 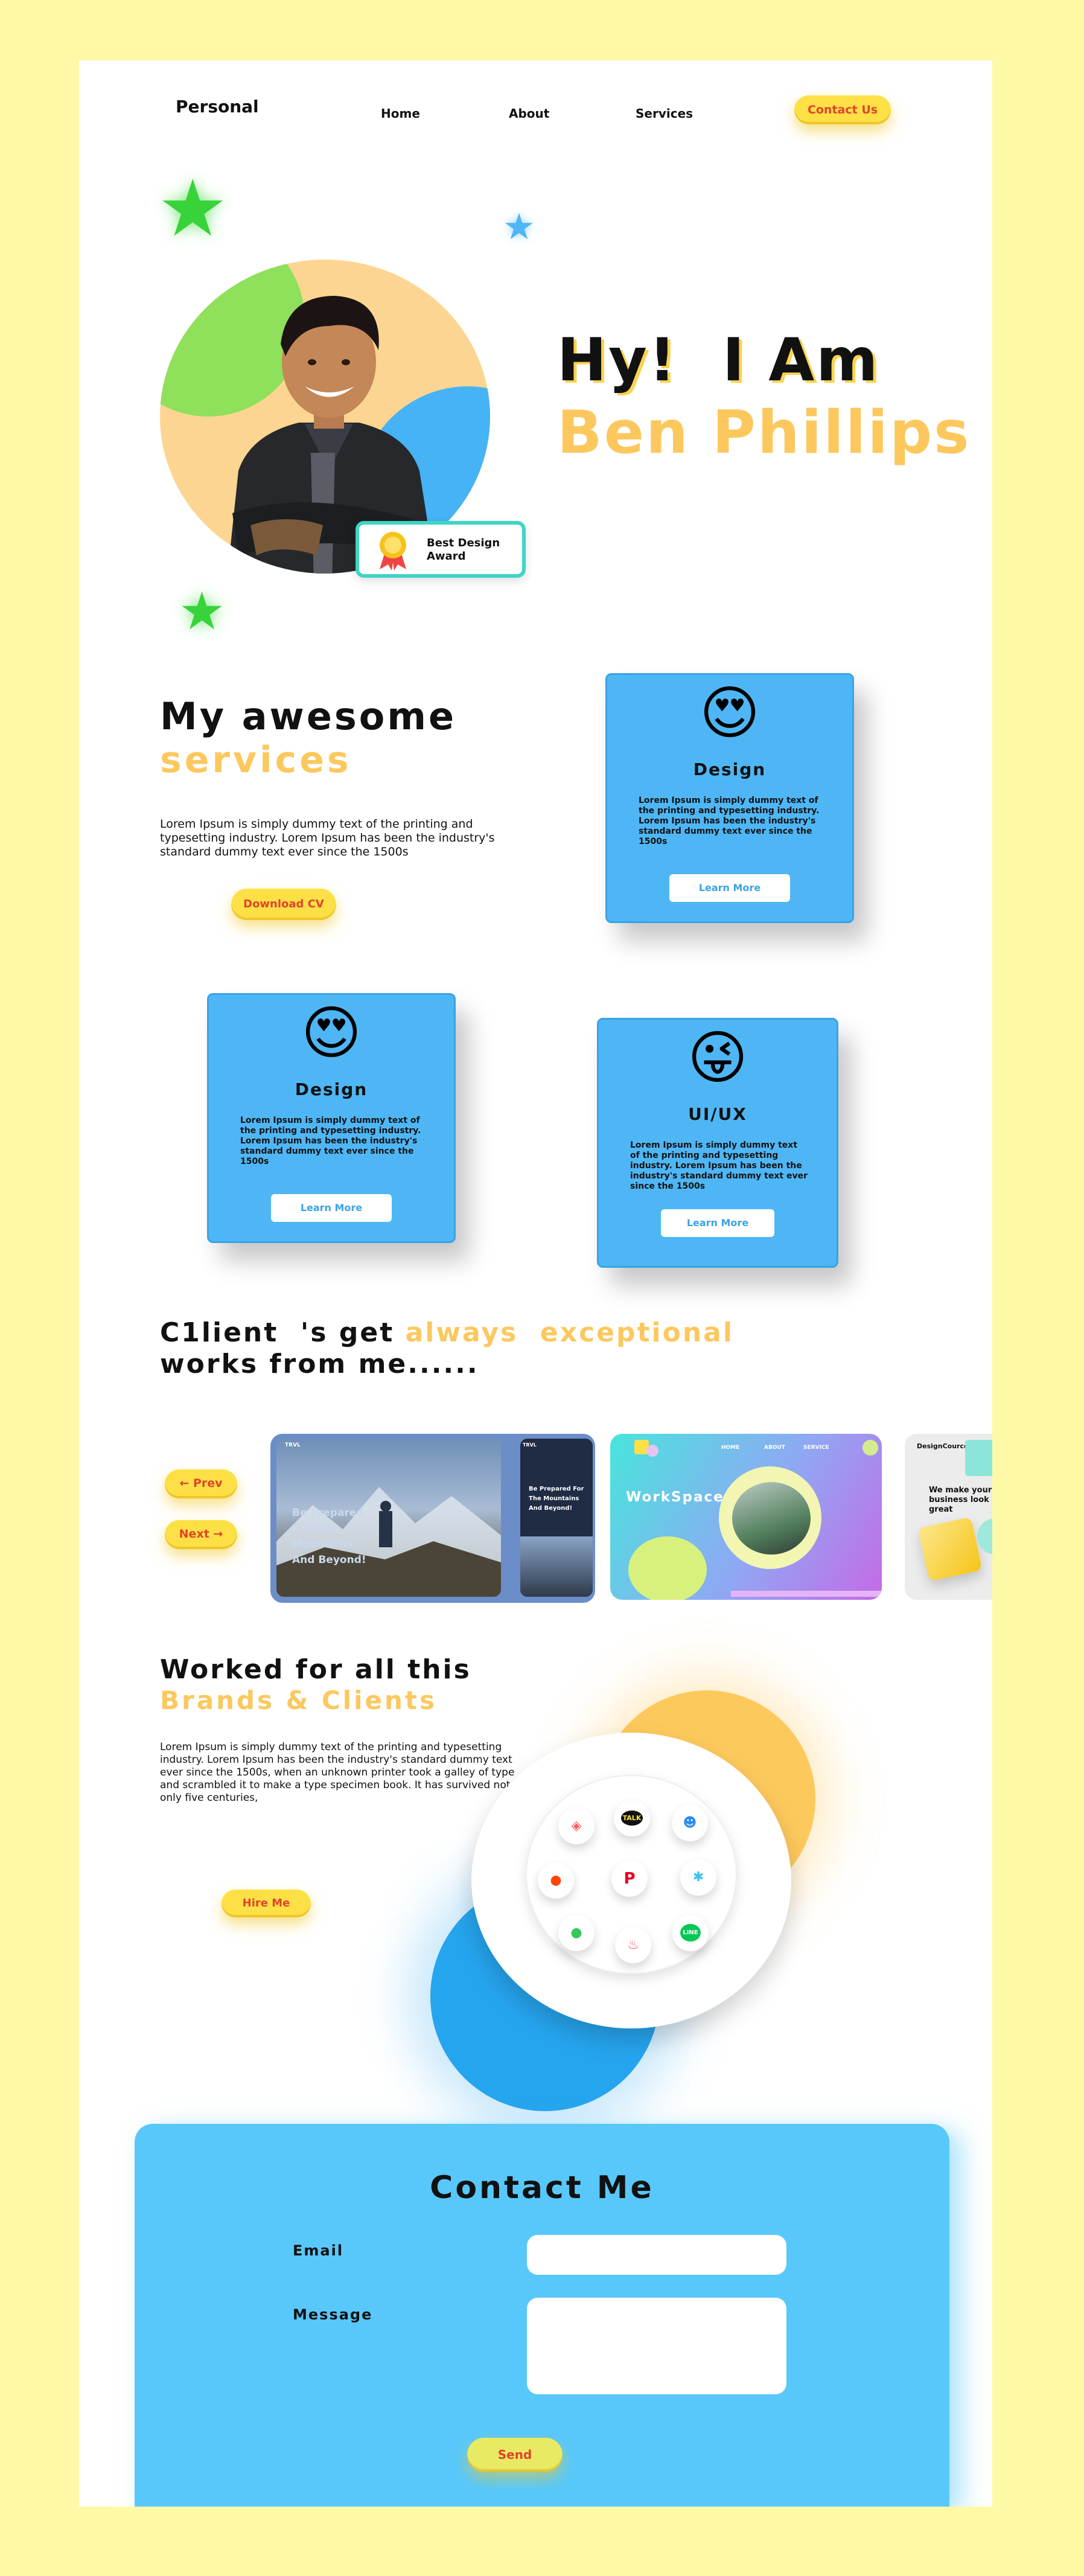 I want to click on reddit-icon: ●, so click(x=556, y=1881).